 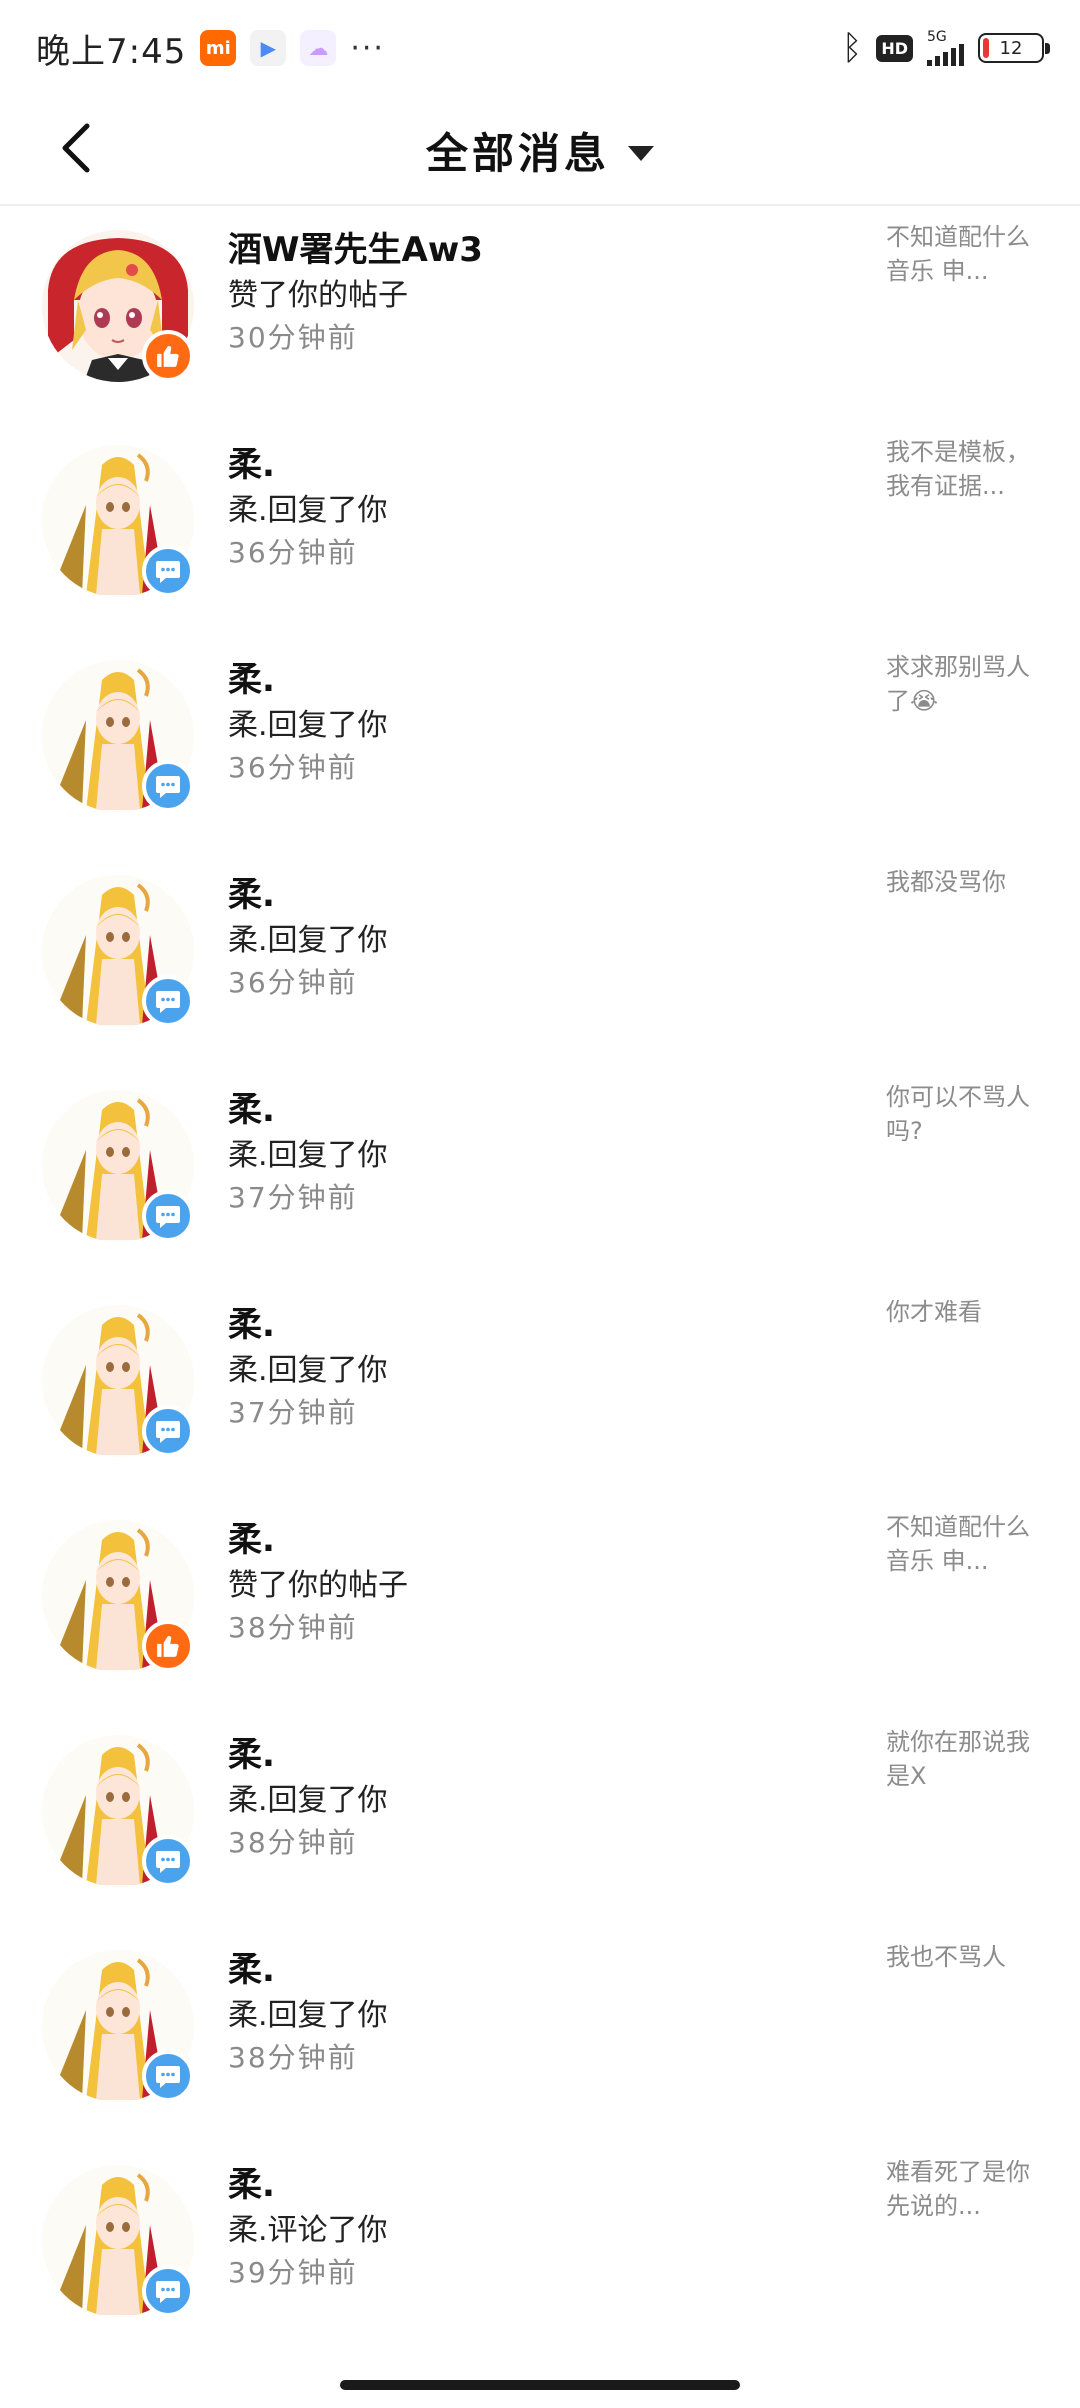 What do you see at coordinates (540, 745) in the screenshot?
I see `notification-row: 柔. 柔.回复了你 36分钟前 求求那别骂人了😭` at bounding box center [540, 745].